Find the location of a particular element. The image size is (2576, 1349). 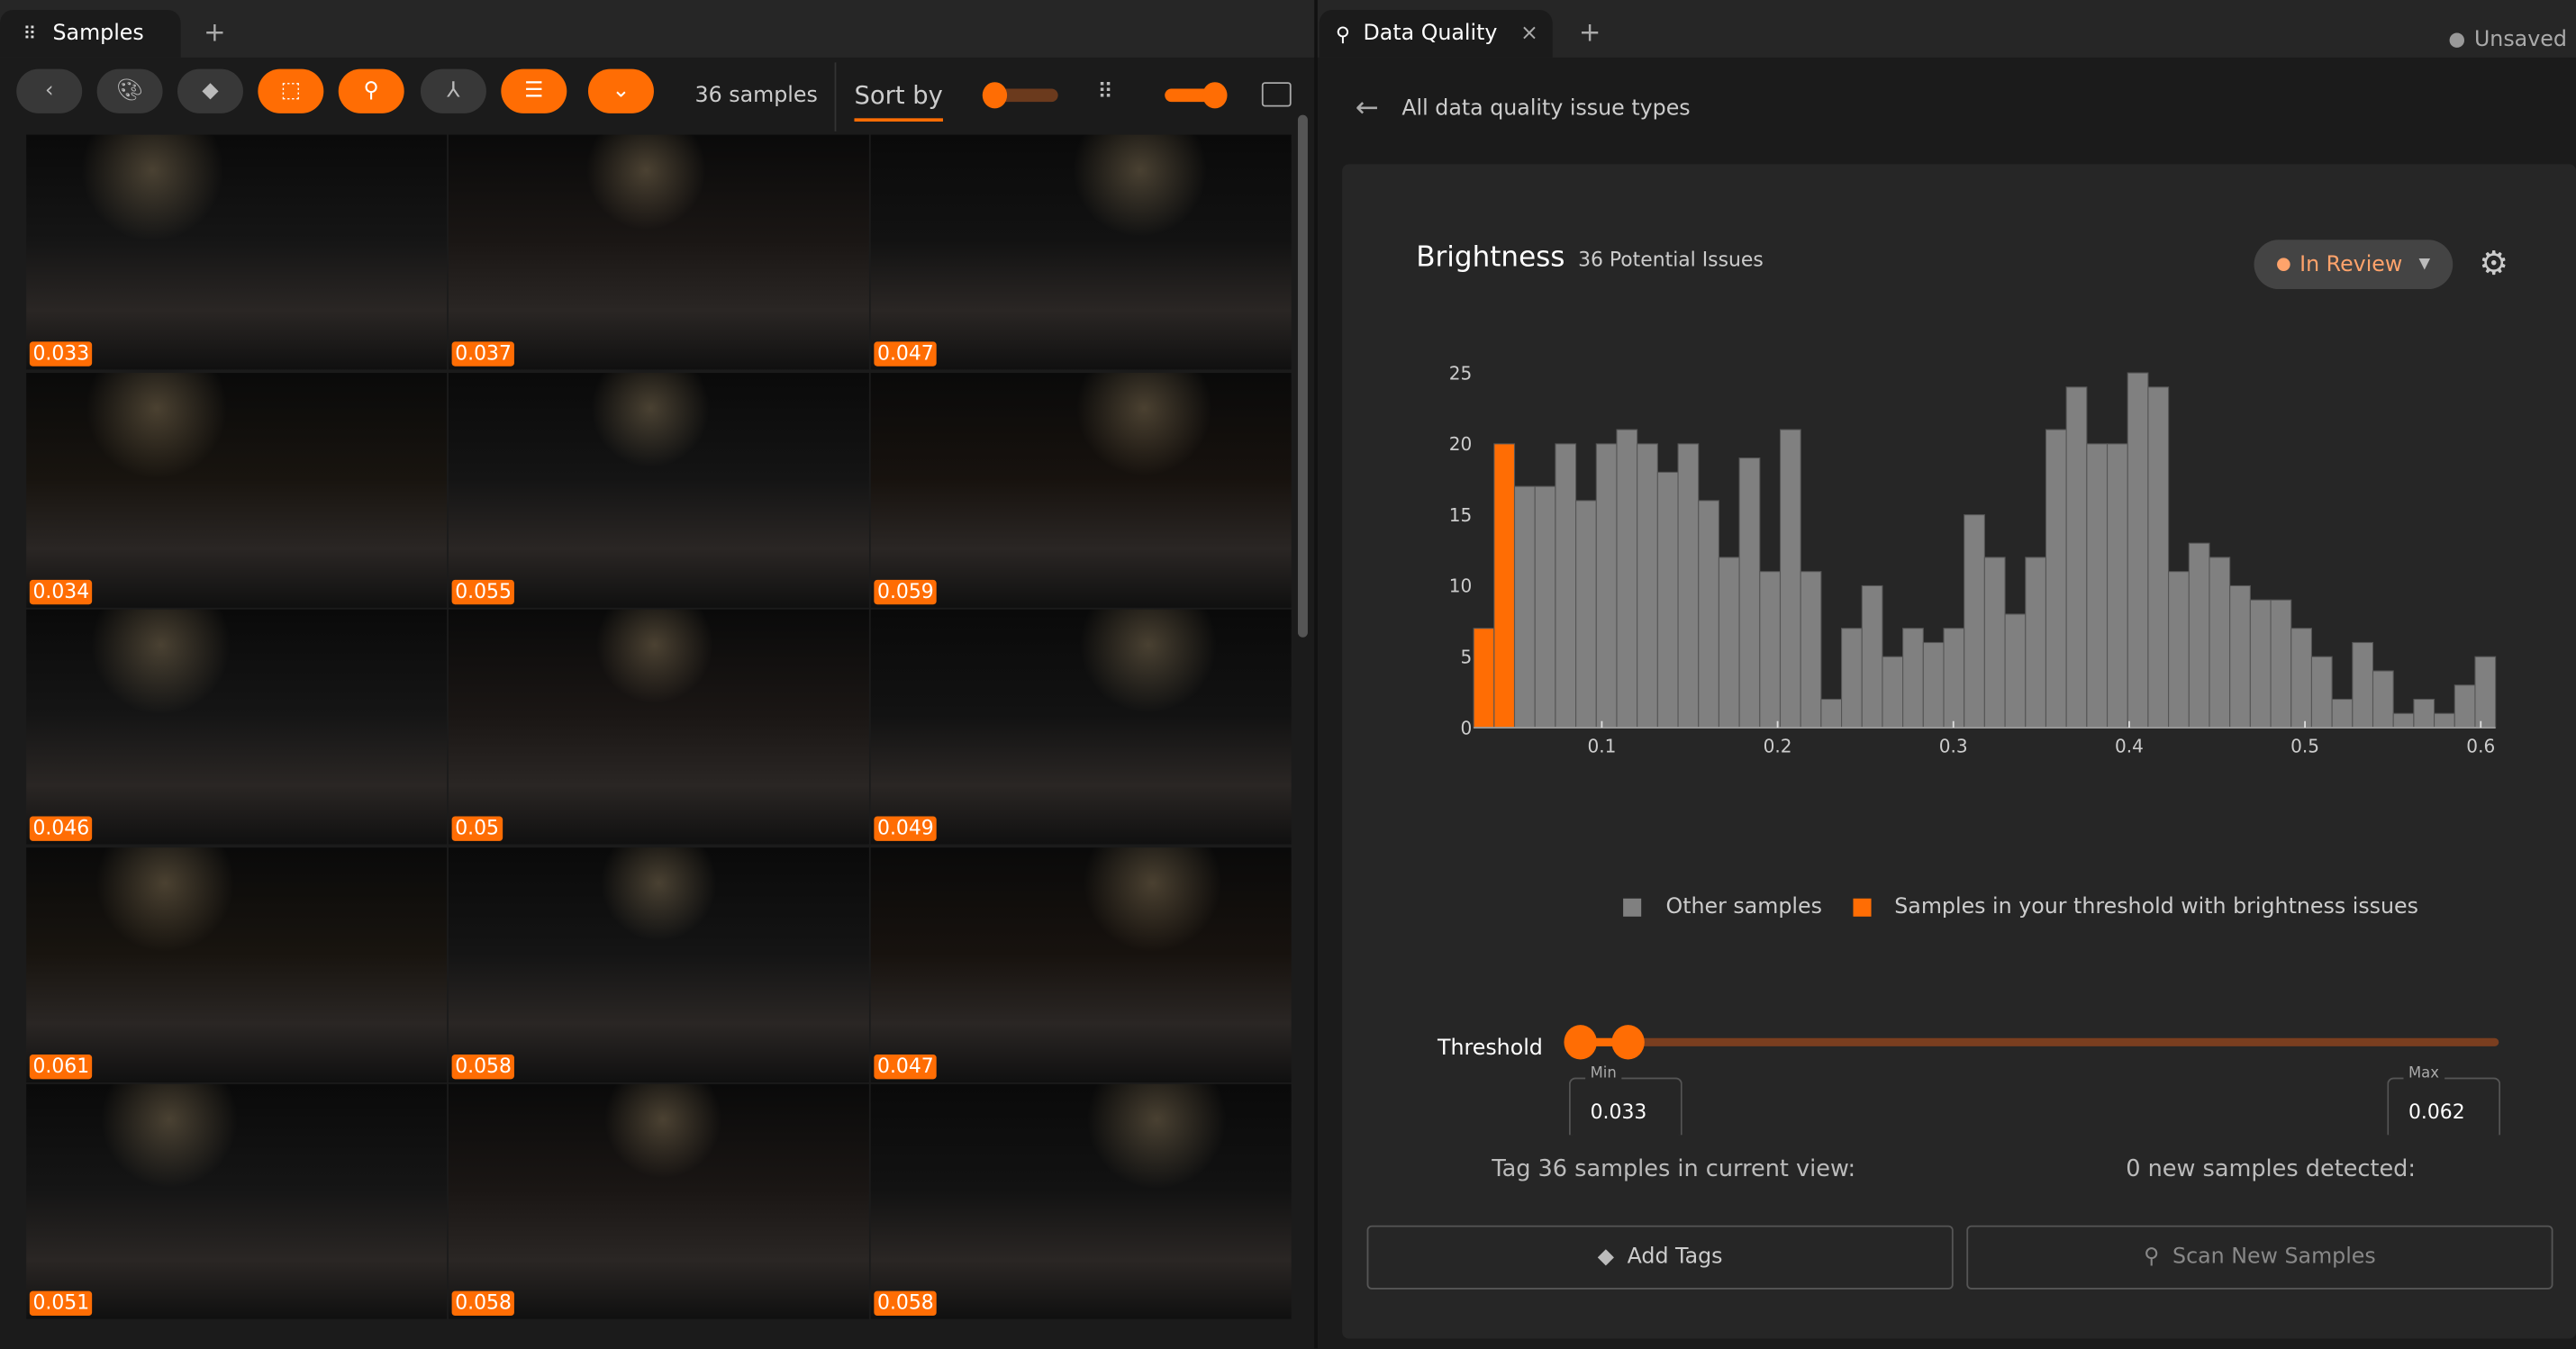

min-field-label: Min is located at coordinates (1603, 1074).